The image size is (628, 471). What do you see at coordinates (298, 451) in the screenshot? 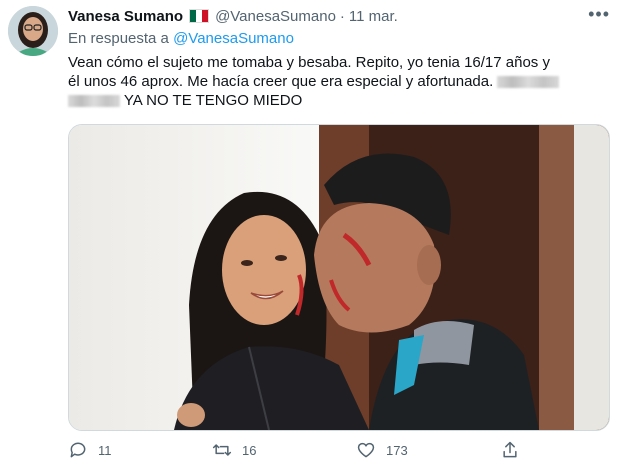
I see `tweet-actions: 11 16 173` at bounding box center [298, 451].